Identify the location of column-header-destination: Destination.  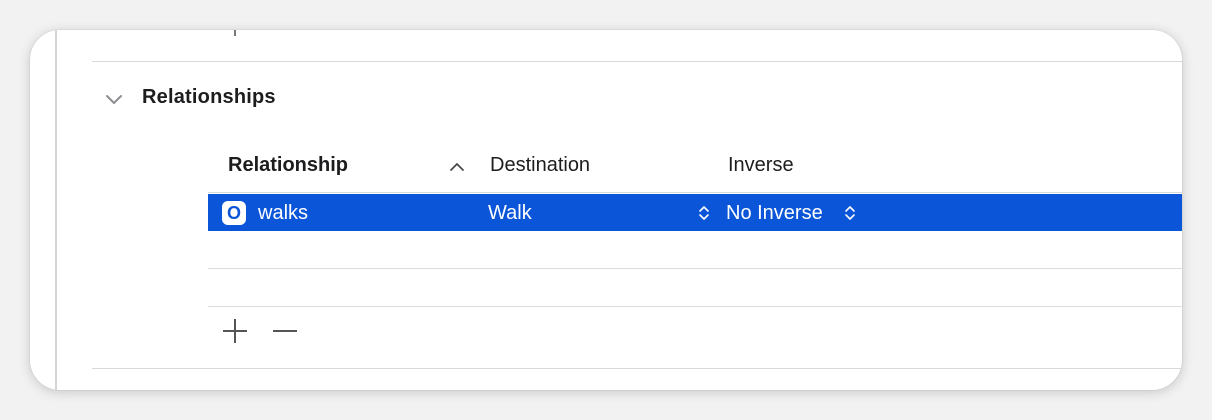
(540, 165).